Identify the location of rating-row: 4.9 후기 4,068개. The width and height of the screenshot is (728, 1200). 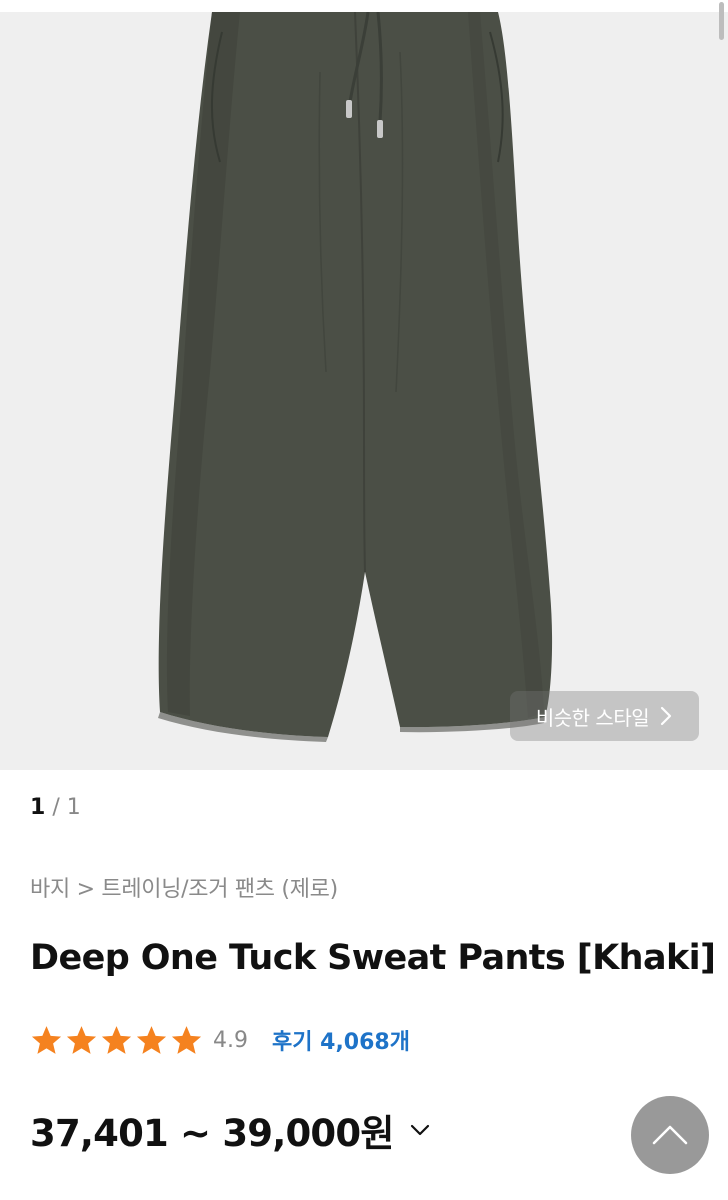
(220, 1040).